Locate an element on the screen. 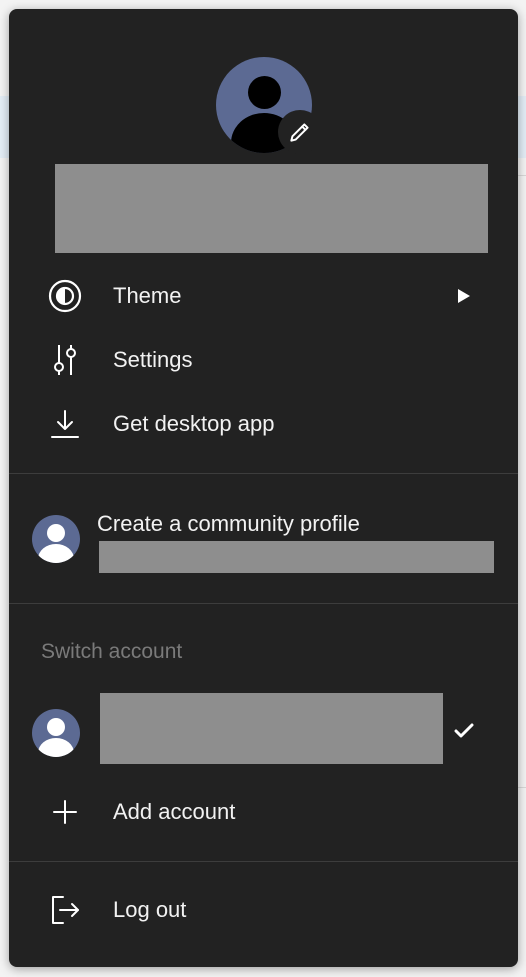 This screenshot has height=977, width=526. log-out-button: Log out is located at coordinates (263, 910).